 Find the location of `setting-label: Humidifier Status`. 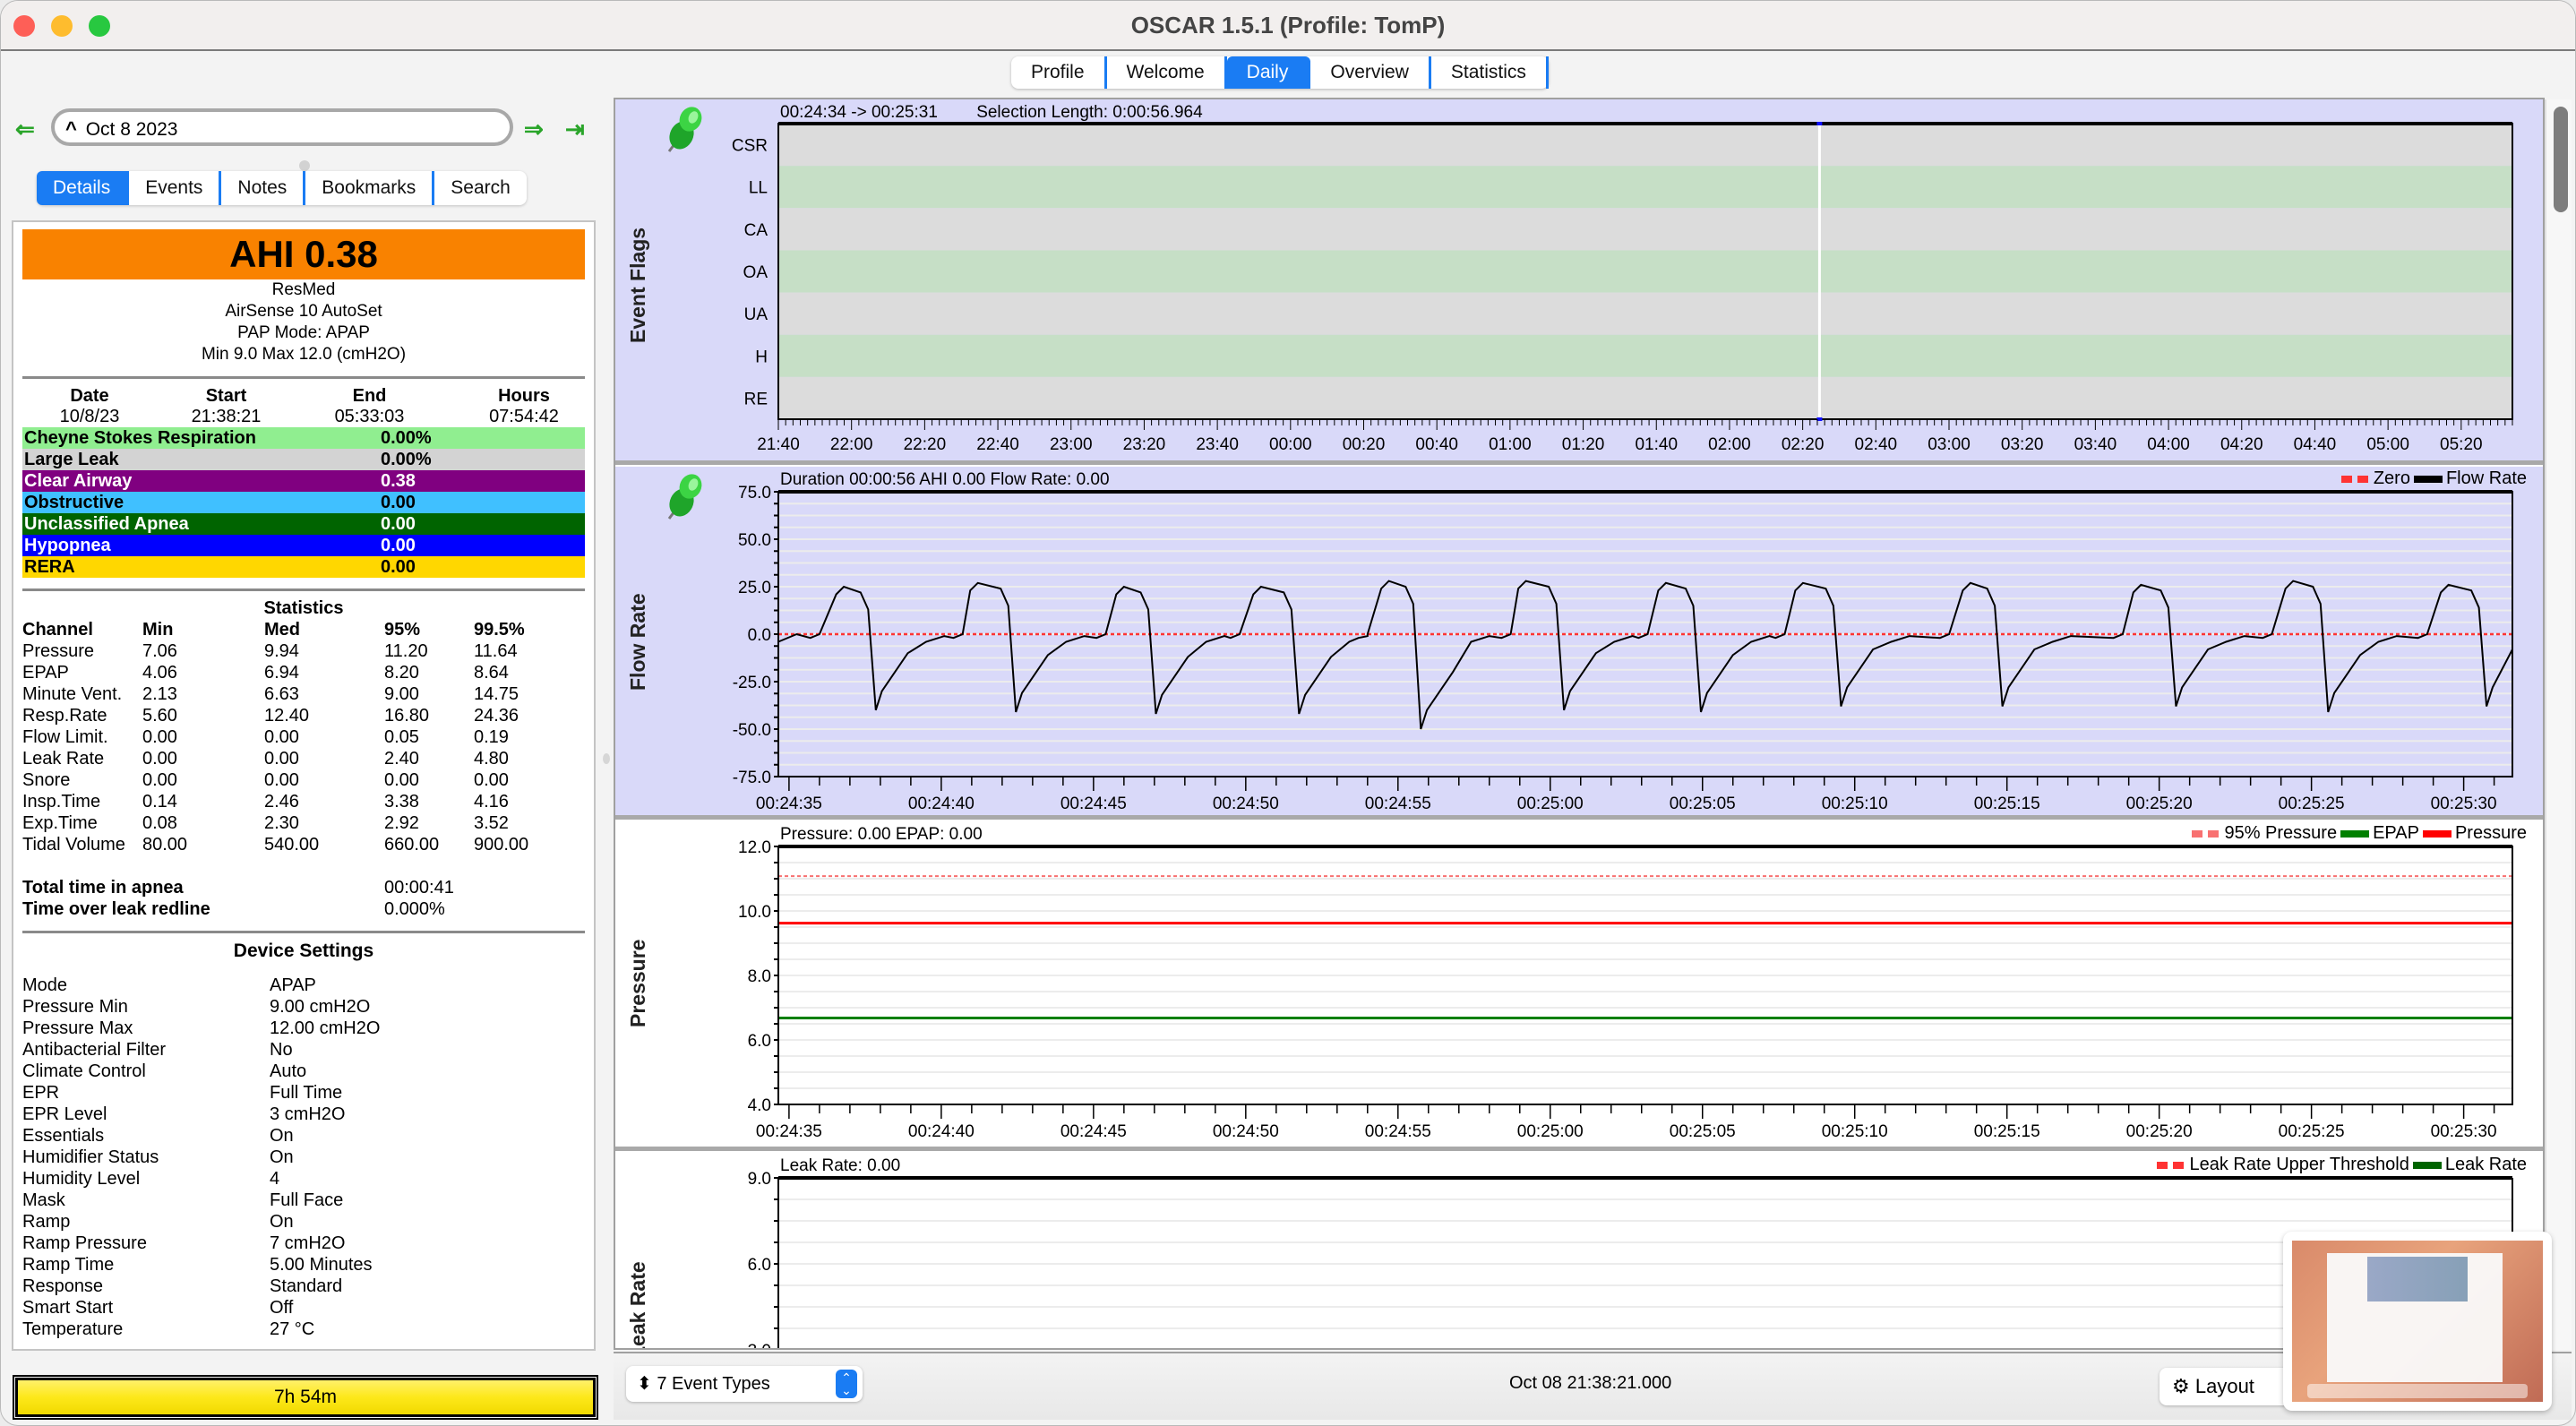

setting-label: Humidifier Status is located at coordinates (90, 1157).